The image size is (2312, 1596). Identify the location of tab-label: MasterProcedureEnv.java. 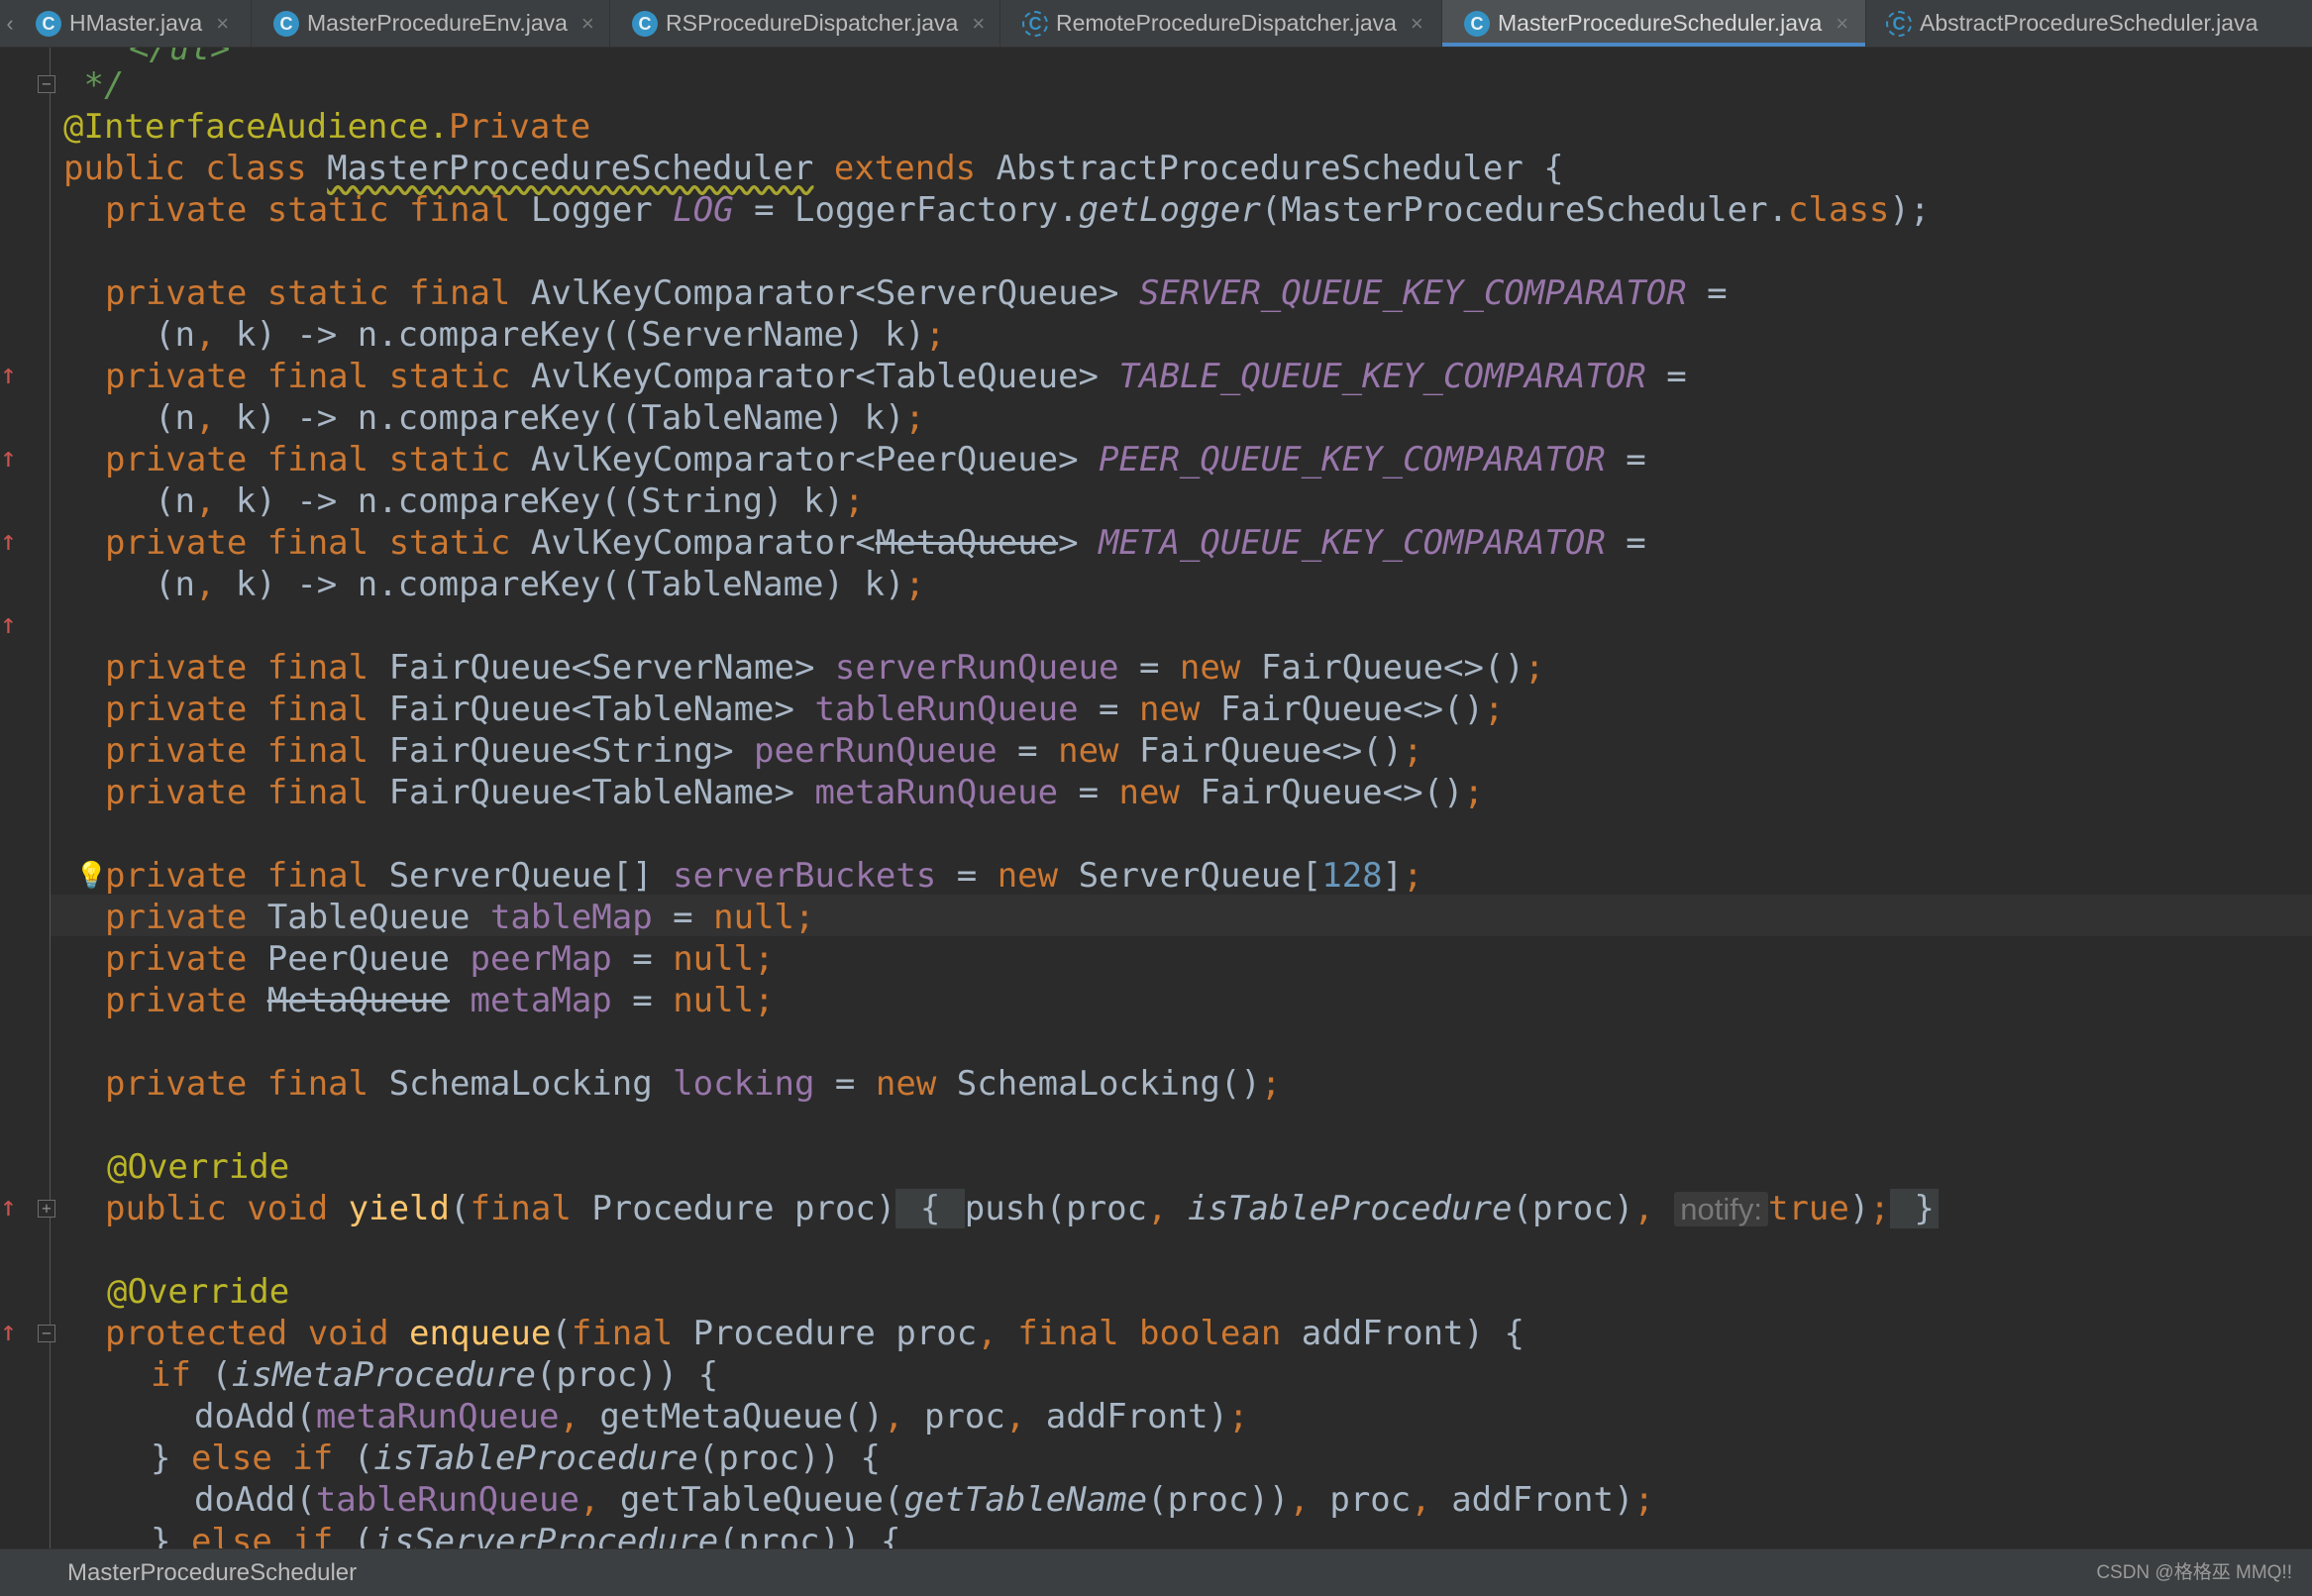
(437, 23).